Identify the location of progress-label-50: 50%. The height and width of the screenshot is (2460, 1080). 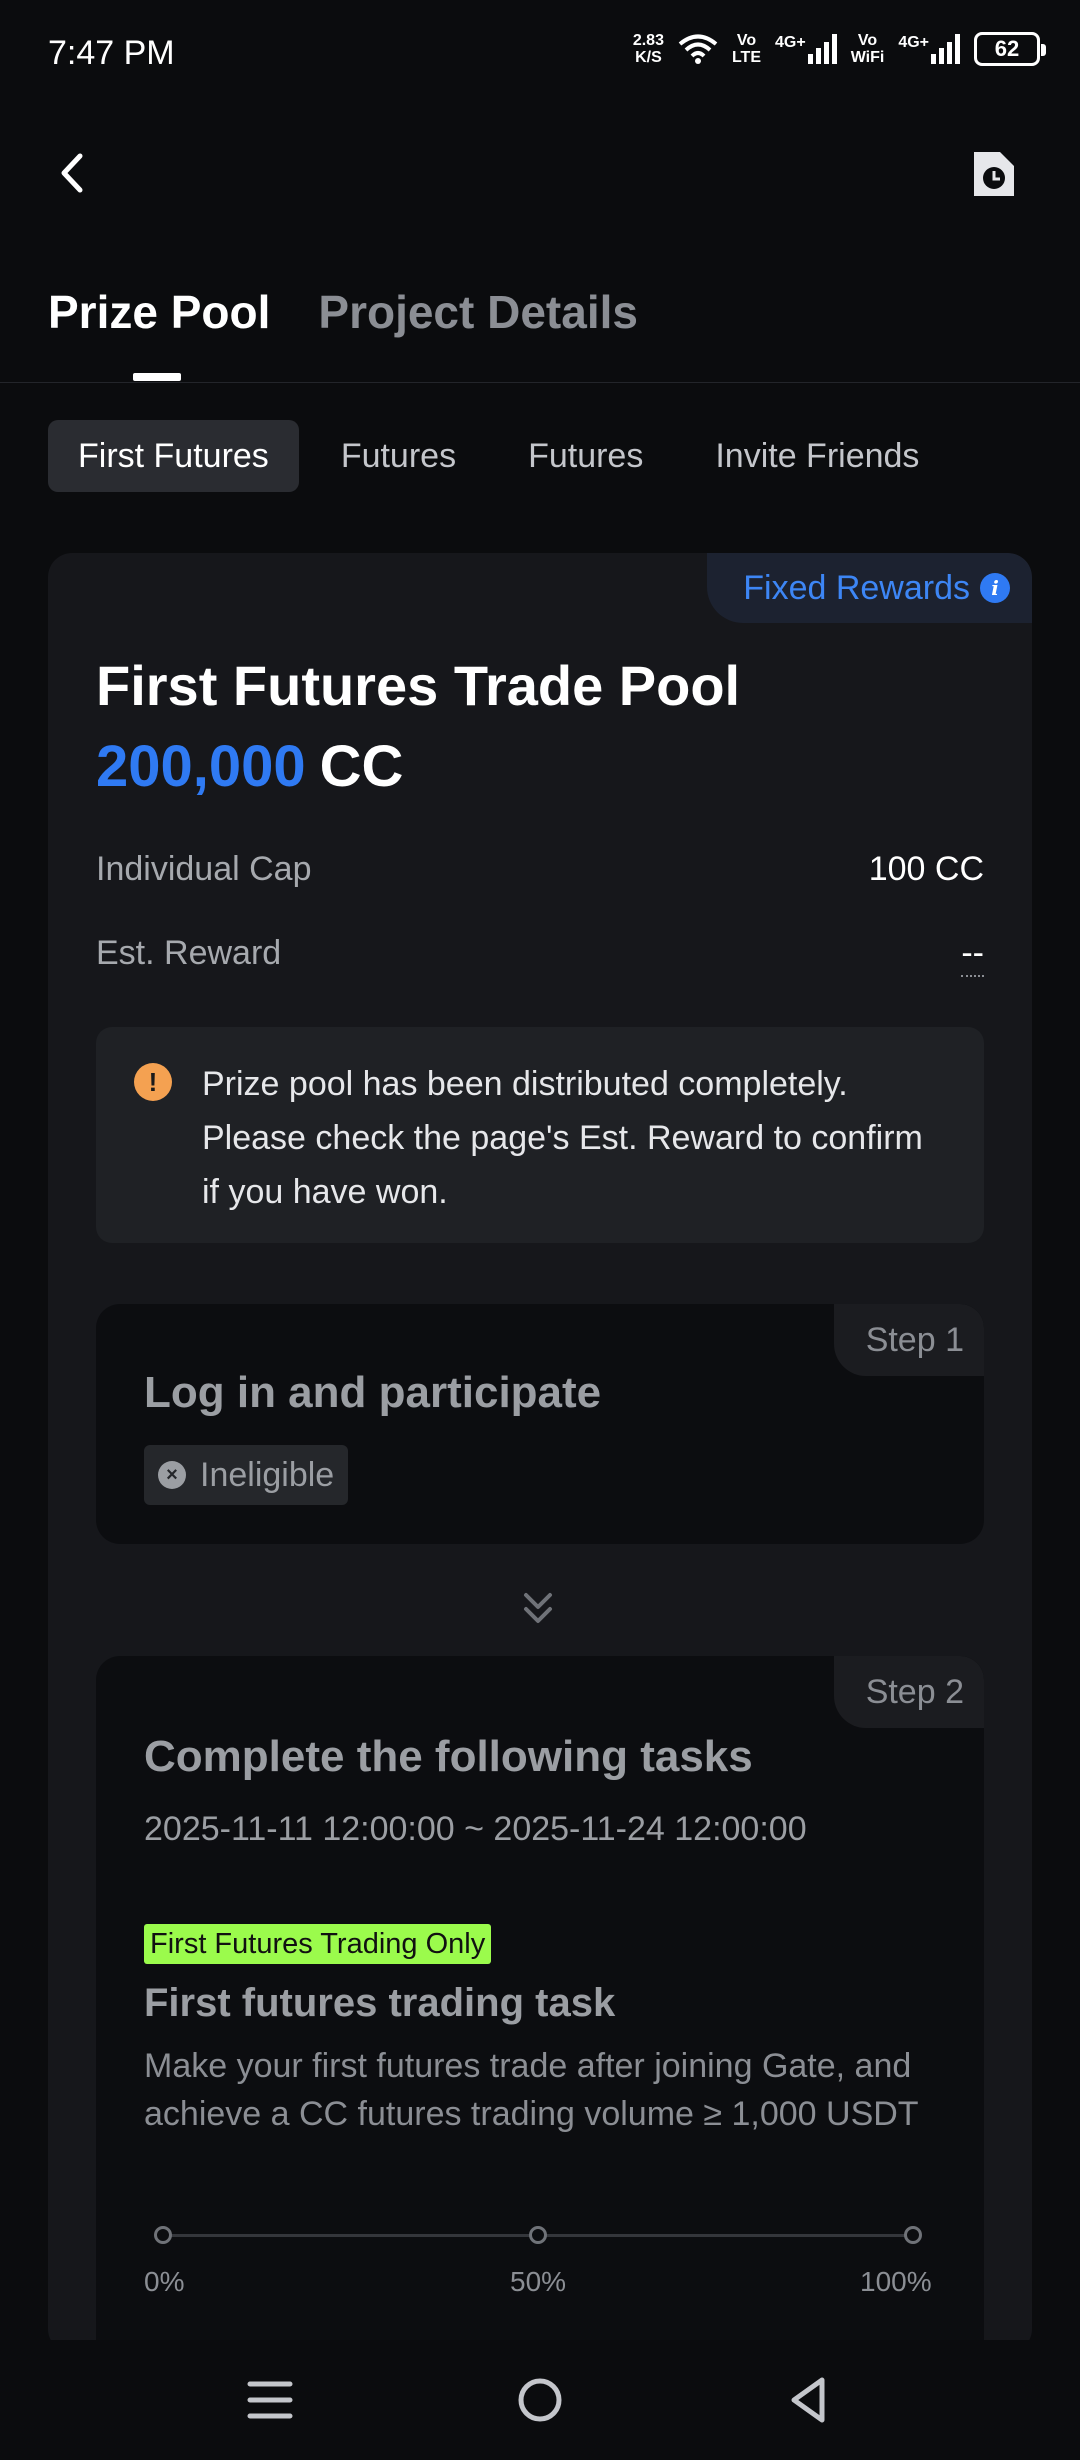
(538, 2281).